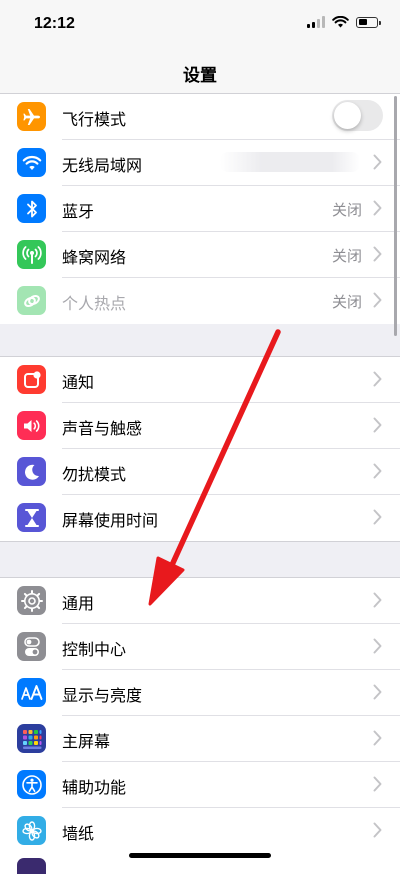 Image resolution: width=400 pixels, height=874 pixels. Describe the element at coordinates (78, 382) in the screenshot. I see `notifications-label: 通知` at that location.